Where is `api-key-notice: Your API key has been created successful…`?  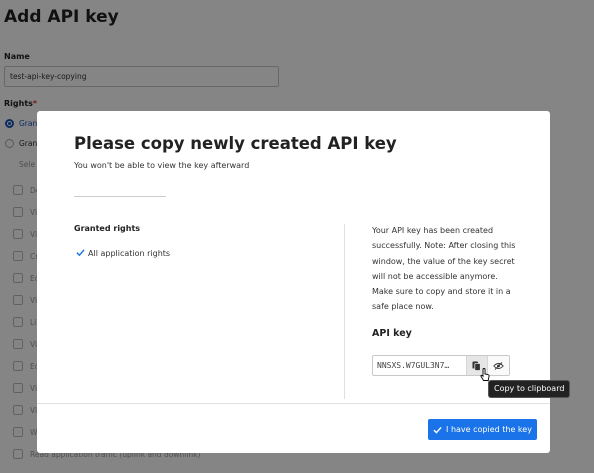
api-key-notice: Your API key has been created successful… is located at coordinates (444, 269).